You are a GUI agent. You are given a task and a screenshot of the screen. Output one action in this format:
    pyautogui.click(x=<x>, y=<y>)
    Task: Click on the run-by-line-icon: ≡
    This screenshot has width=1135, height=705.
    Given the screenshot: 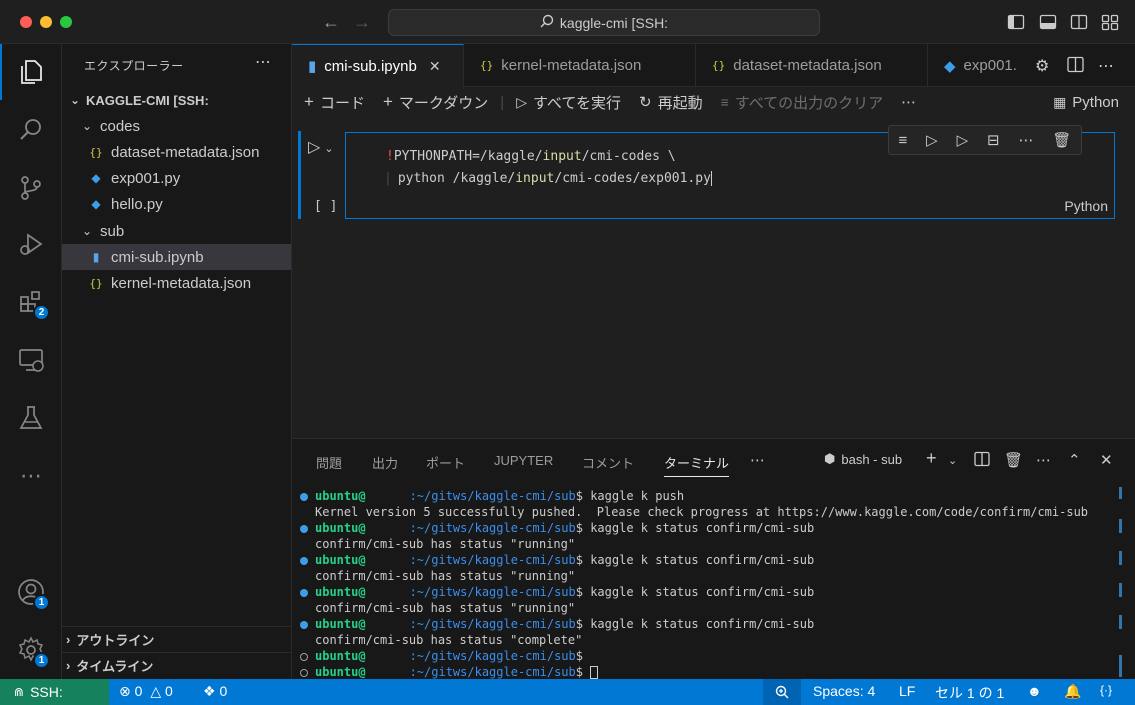 What is the action you would take?
    pyautogui.click(x=902, y=140)
    